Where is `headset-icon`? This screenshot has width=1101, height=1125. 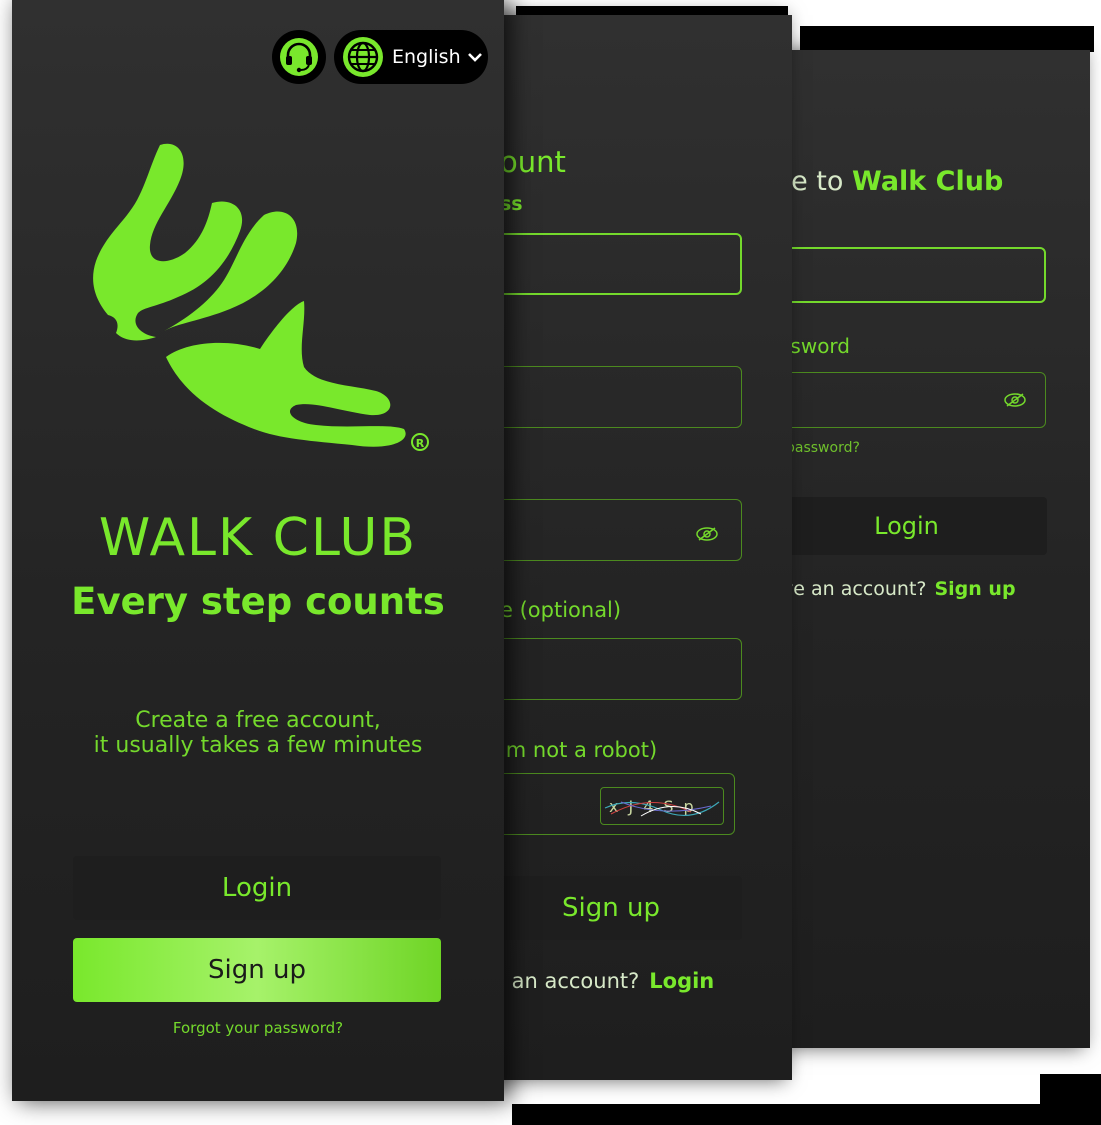 headset-icon is located at coordinates (299, 57).